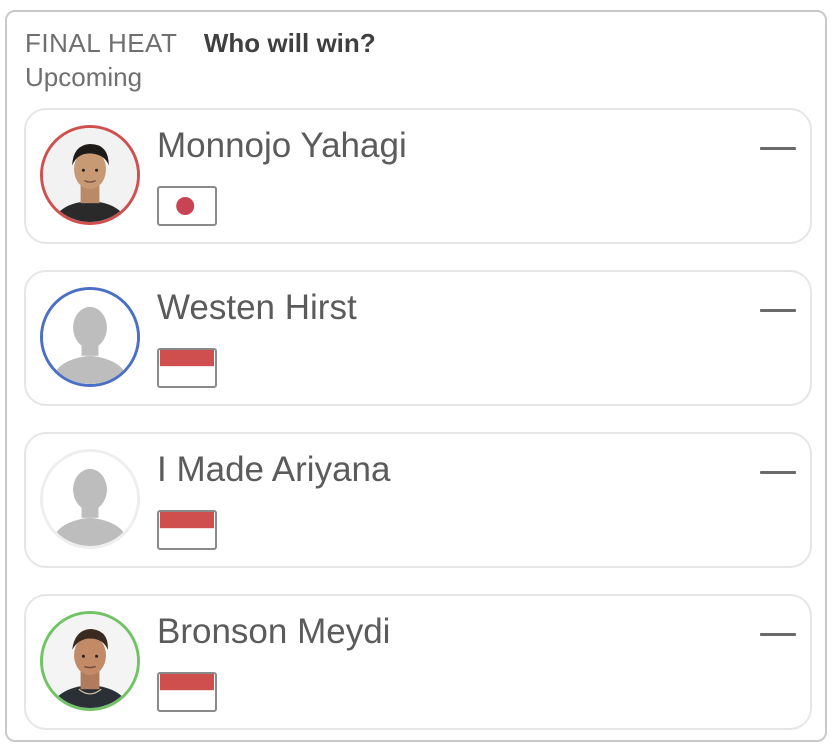  I want to click on competitor-name: Monnojo Yahagi, so click(282, 145).